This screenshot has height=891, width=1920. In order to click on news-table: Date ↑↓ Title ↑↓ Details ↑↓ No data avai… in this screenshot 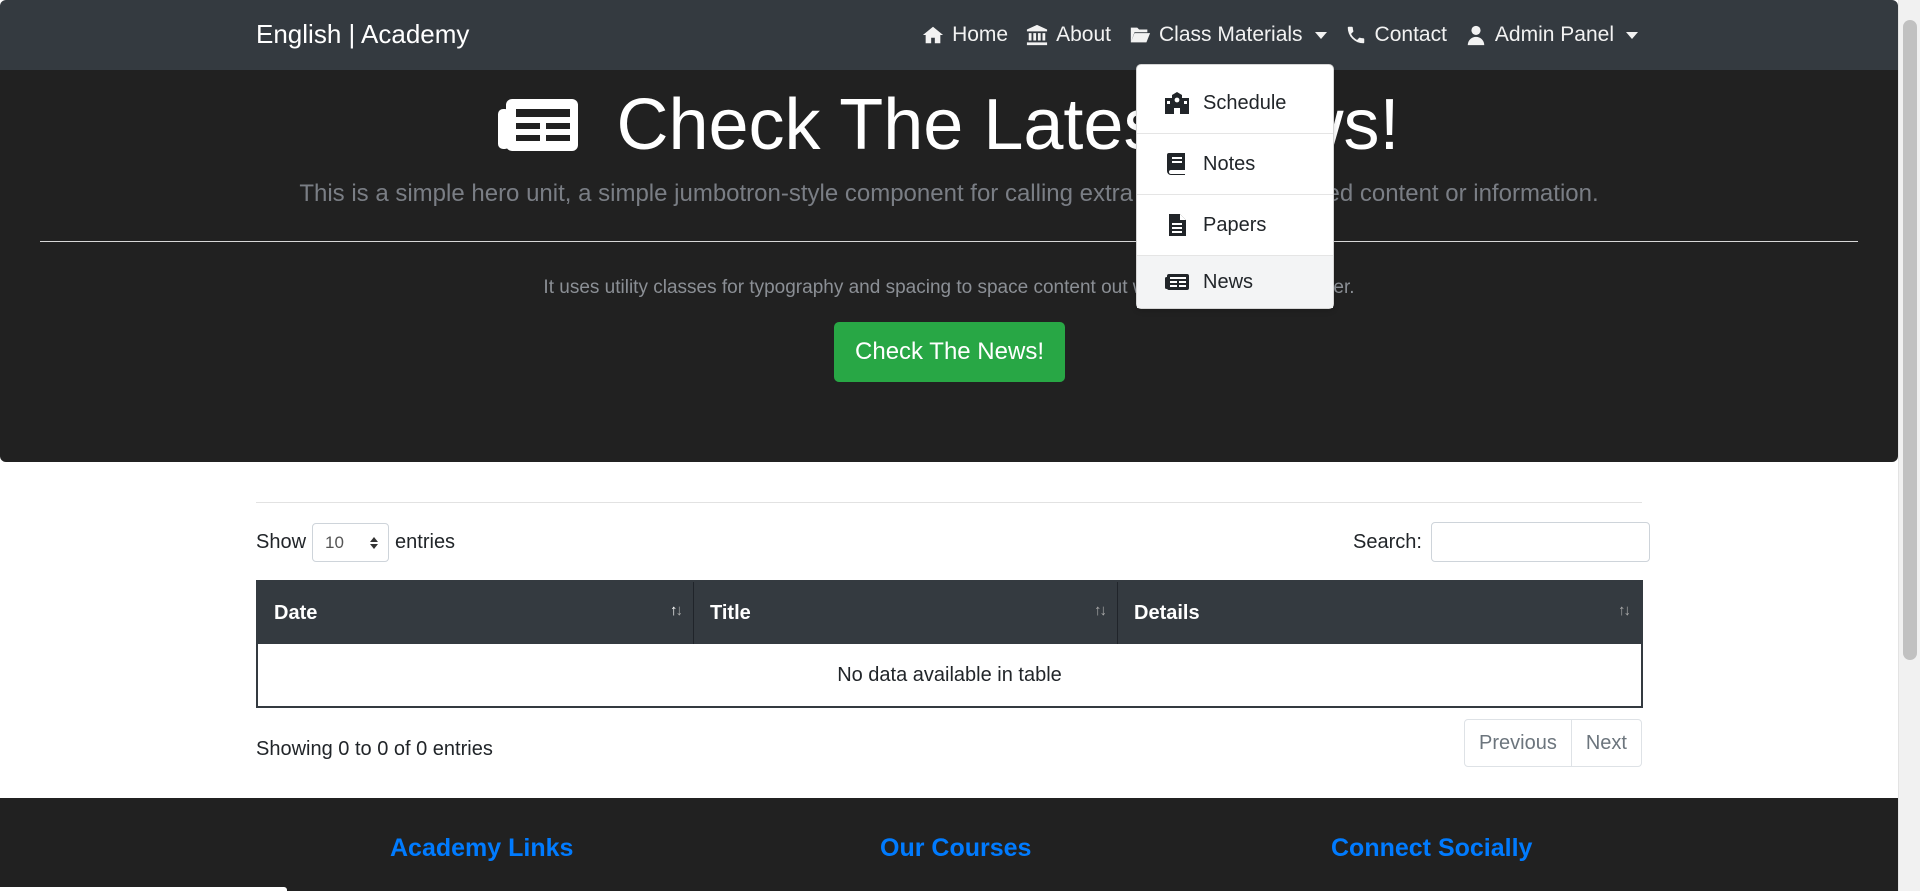, I will do `click(949, 644)`.